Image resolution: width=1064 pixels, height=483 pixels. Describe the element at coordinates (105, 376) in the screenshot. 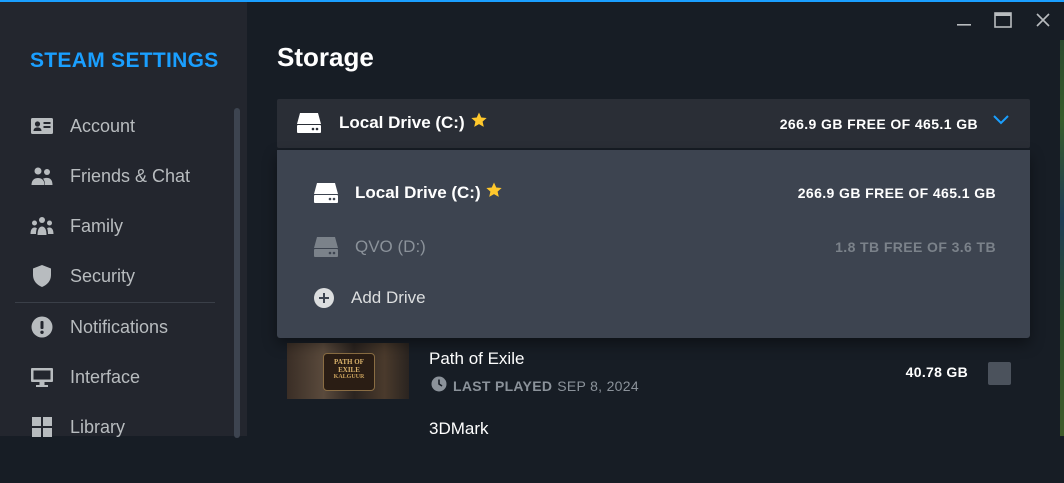

I see `sidebar-item-label: Interface` at that location.